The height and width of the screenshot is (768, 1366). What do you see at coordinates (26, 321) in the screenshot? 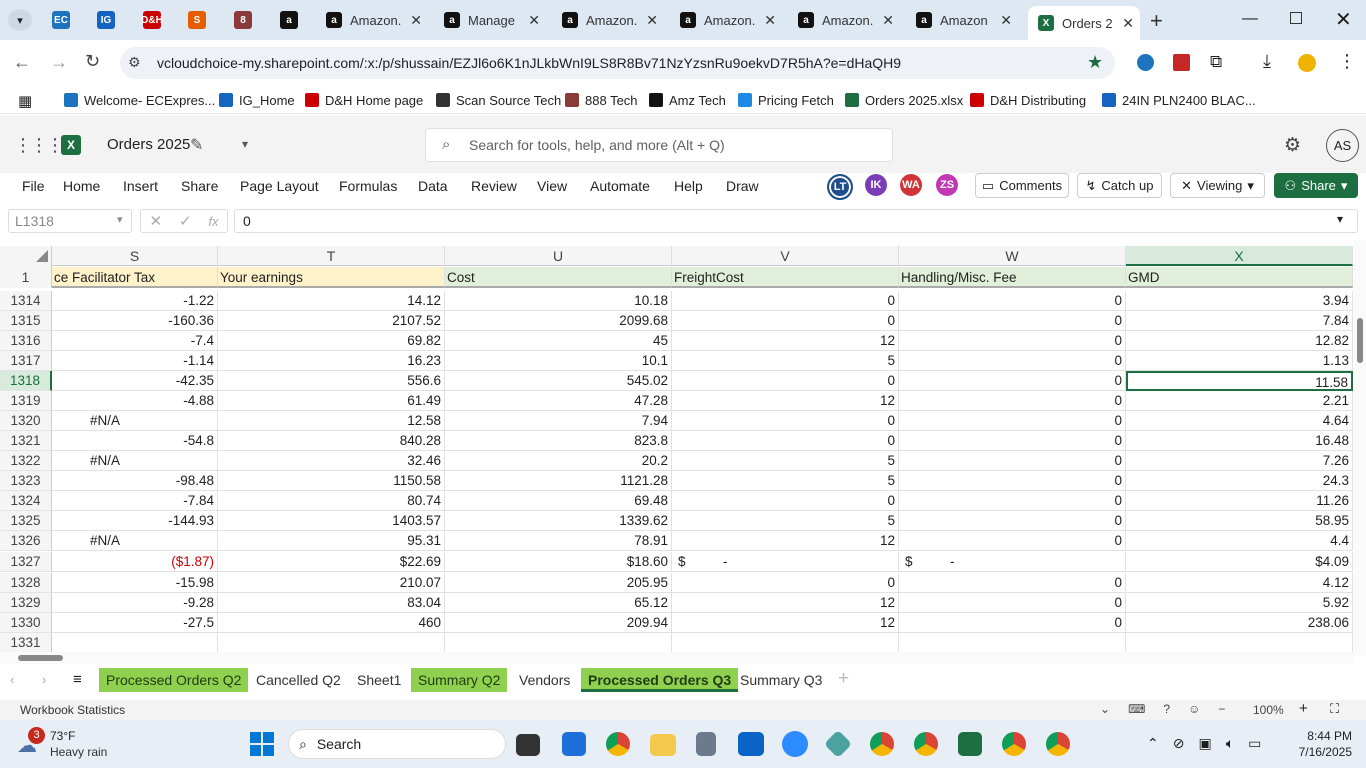
I see `row-number: 1315` at bounding box center [26, 321].